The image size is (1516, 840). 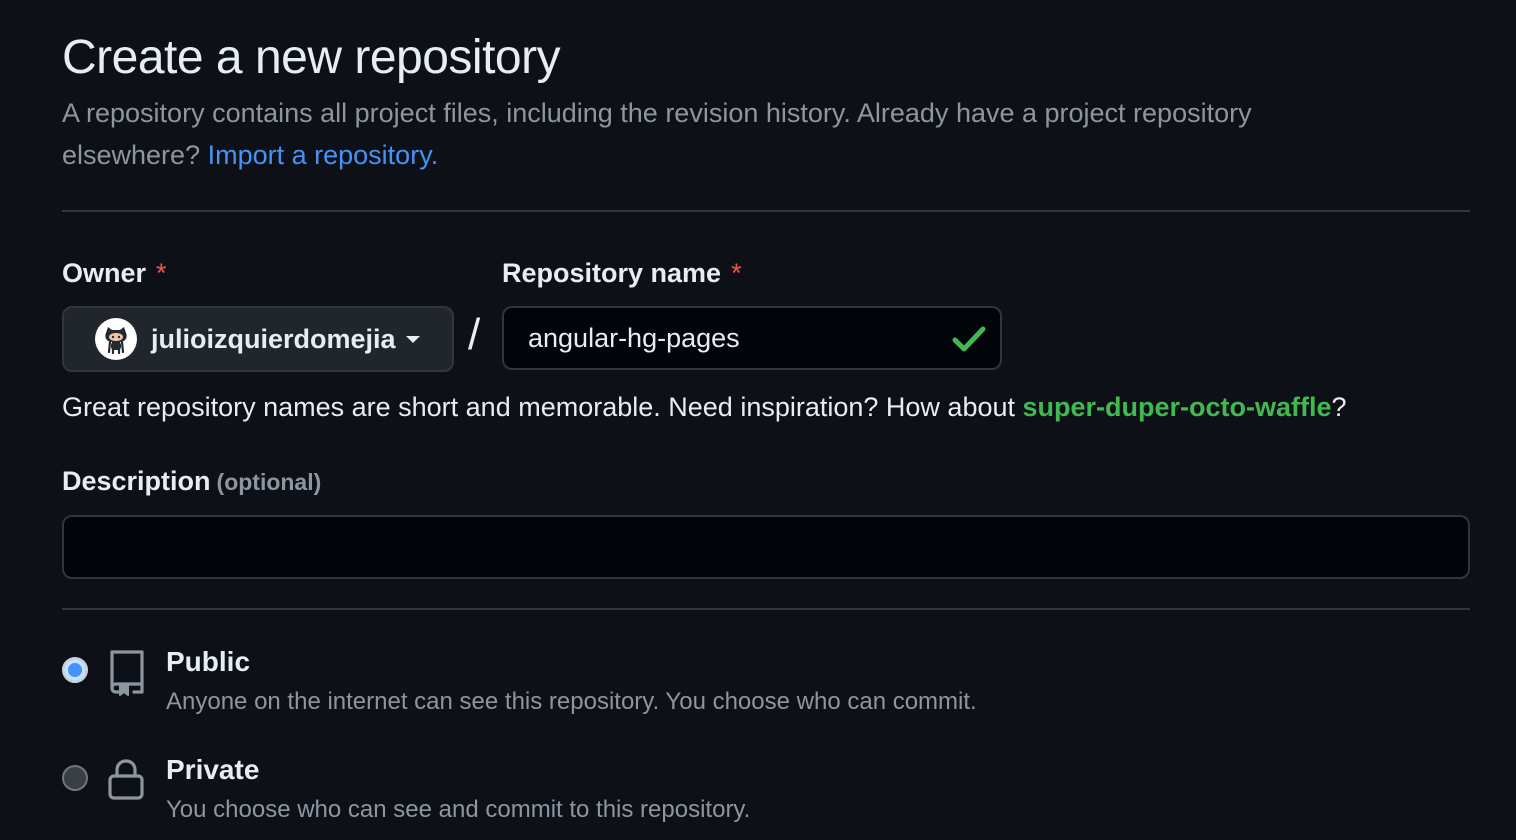 I want to click on header-divider, so click(x=766, y=211).